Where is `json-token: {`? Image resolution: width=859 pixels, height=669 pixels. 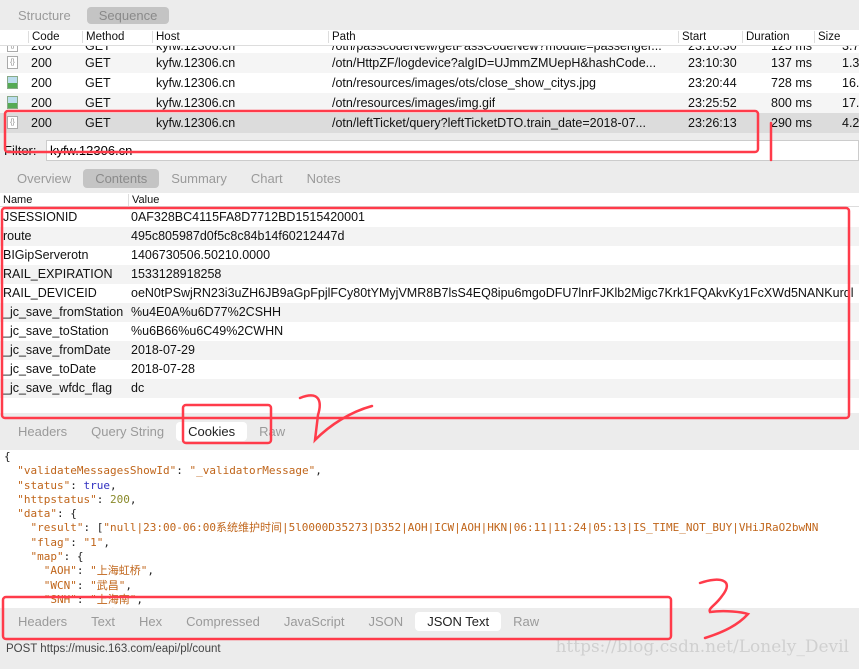 json-token: { is located at coordinates (7, 456).